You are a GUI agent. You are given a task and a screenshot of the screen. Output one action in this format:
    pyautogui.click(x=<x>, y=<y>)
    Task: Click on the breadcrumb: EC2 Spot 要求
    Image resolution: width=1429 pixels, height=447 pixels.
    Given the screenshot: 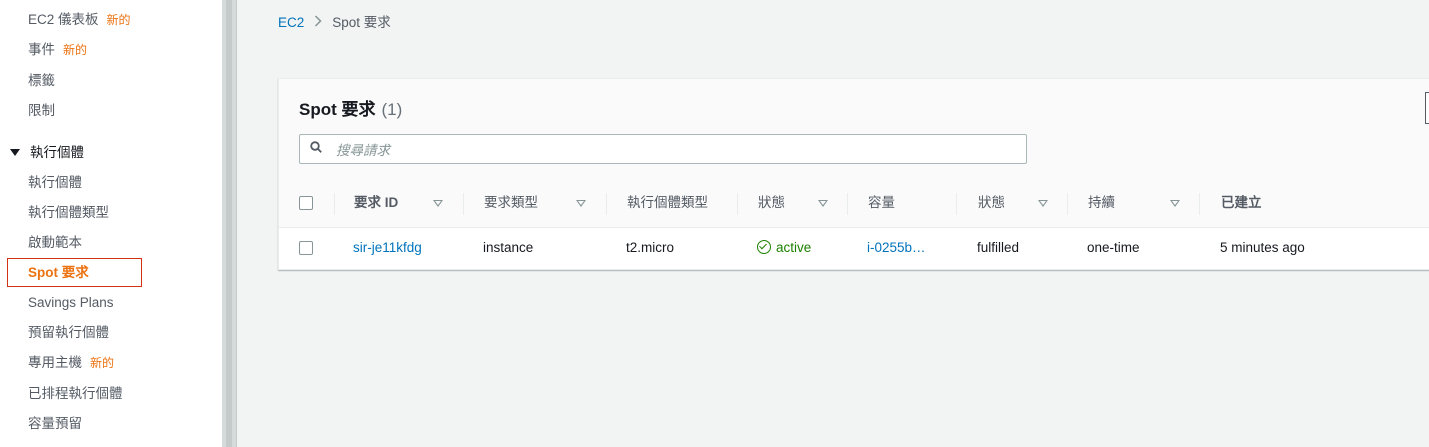 What is the action you would take?
    pyautogui.click(x=334, y=23)
    